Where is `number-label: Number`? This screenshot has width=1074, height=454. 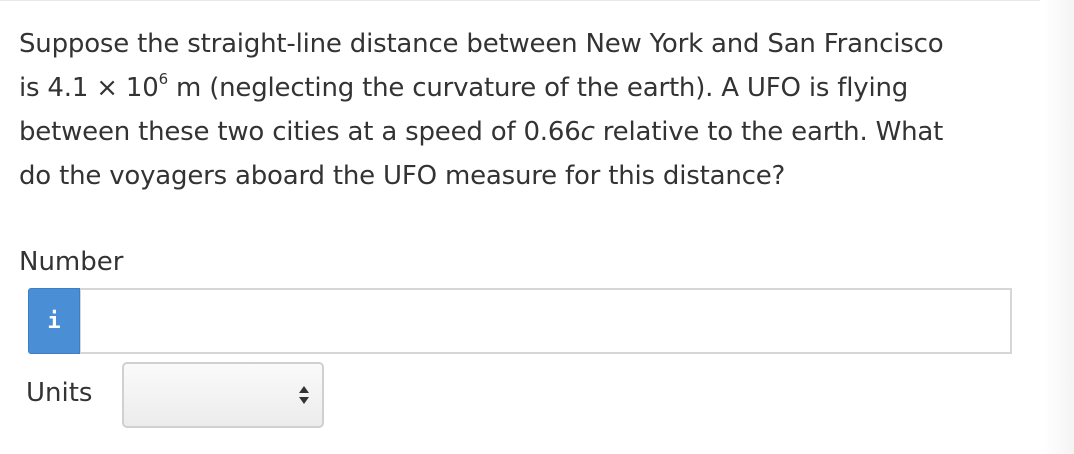
number-label: Number is located at coordinates (71, 262).